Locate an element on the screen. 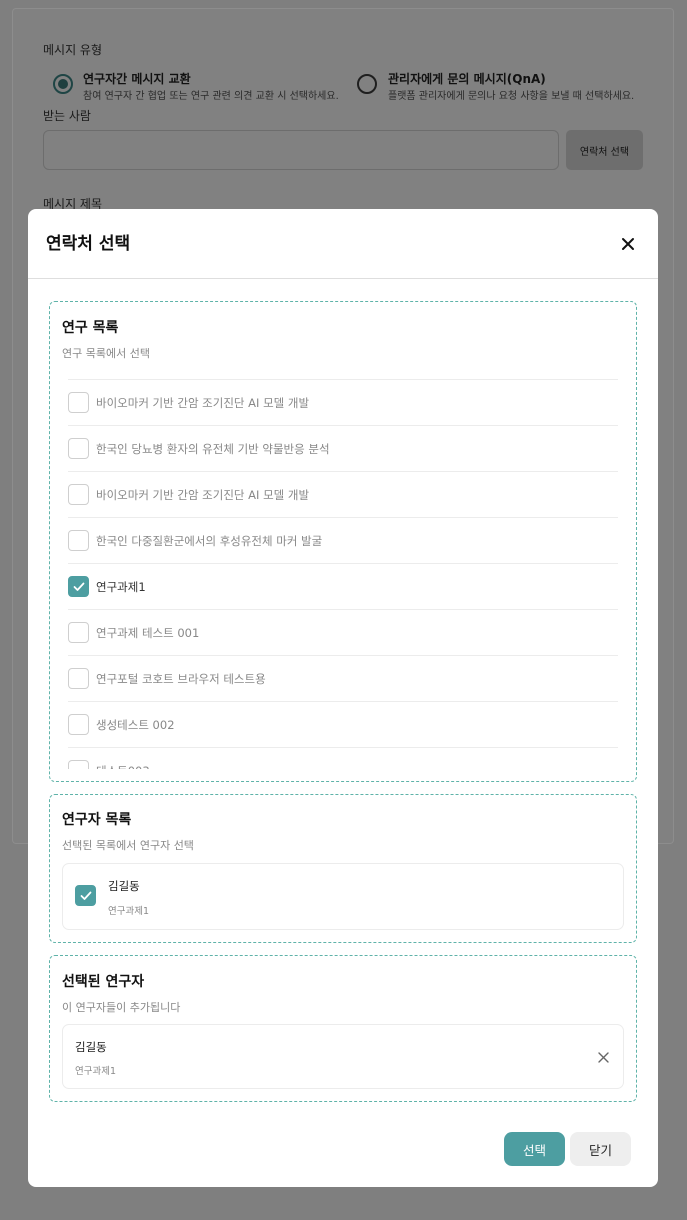 The height and width of the screenshot is (1220, 687). selected-researcher-name: 김길동 is located at coordinates (91, 1047).